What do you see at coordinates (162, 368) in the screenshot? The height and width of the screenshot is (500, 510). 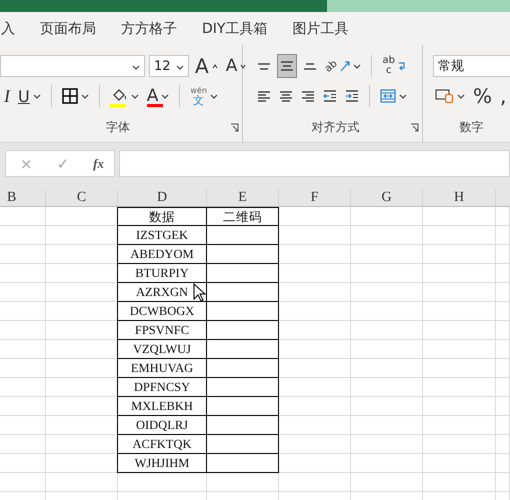 I see `table-cell: EMHUVAG` at bounding box center [162, 368].